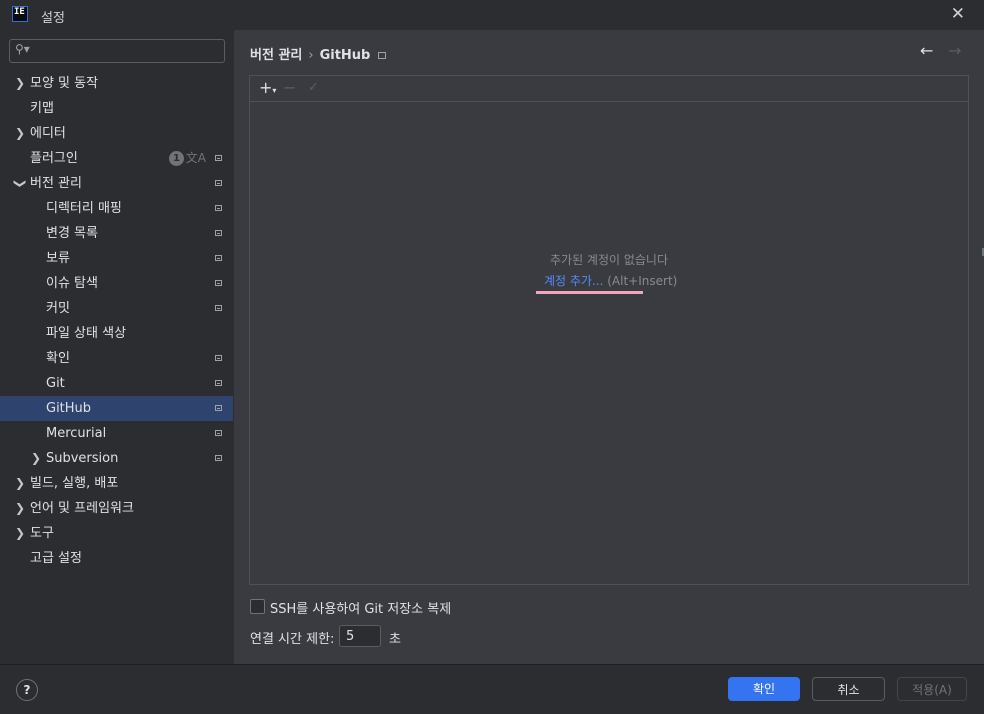 The image size is (984, 714). I want to click on timeout-unit-label: 초, so click(395, 639).